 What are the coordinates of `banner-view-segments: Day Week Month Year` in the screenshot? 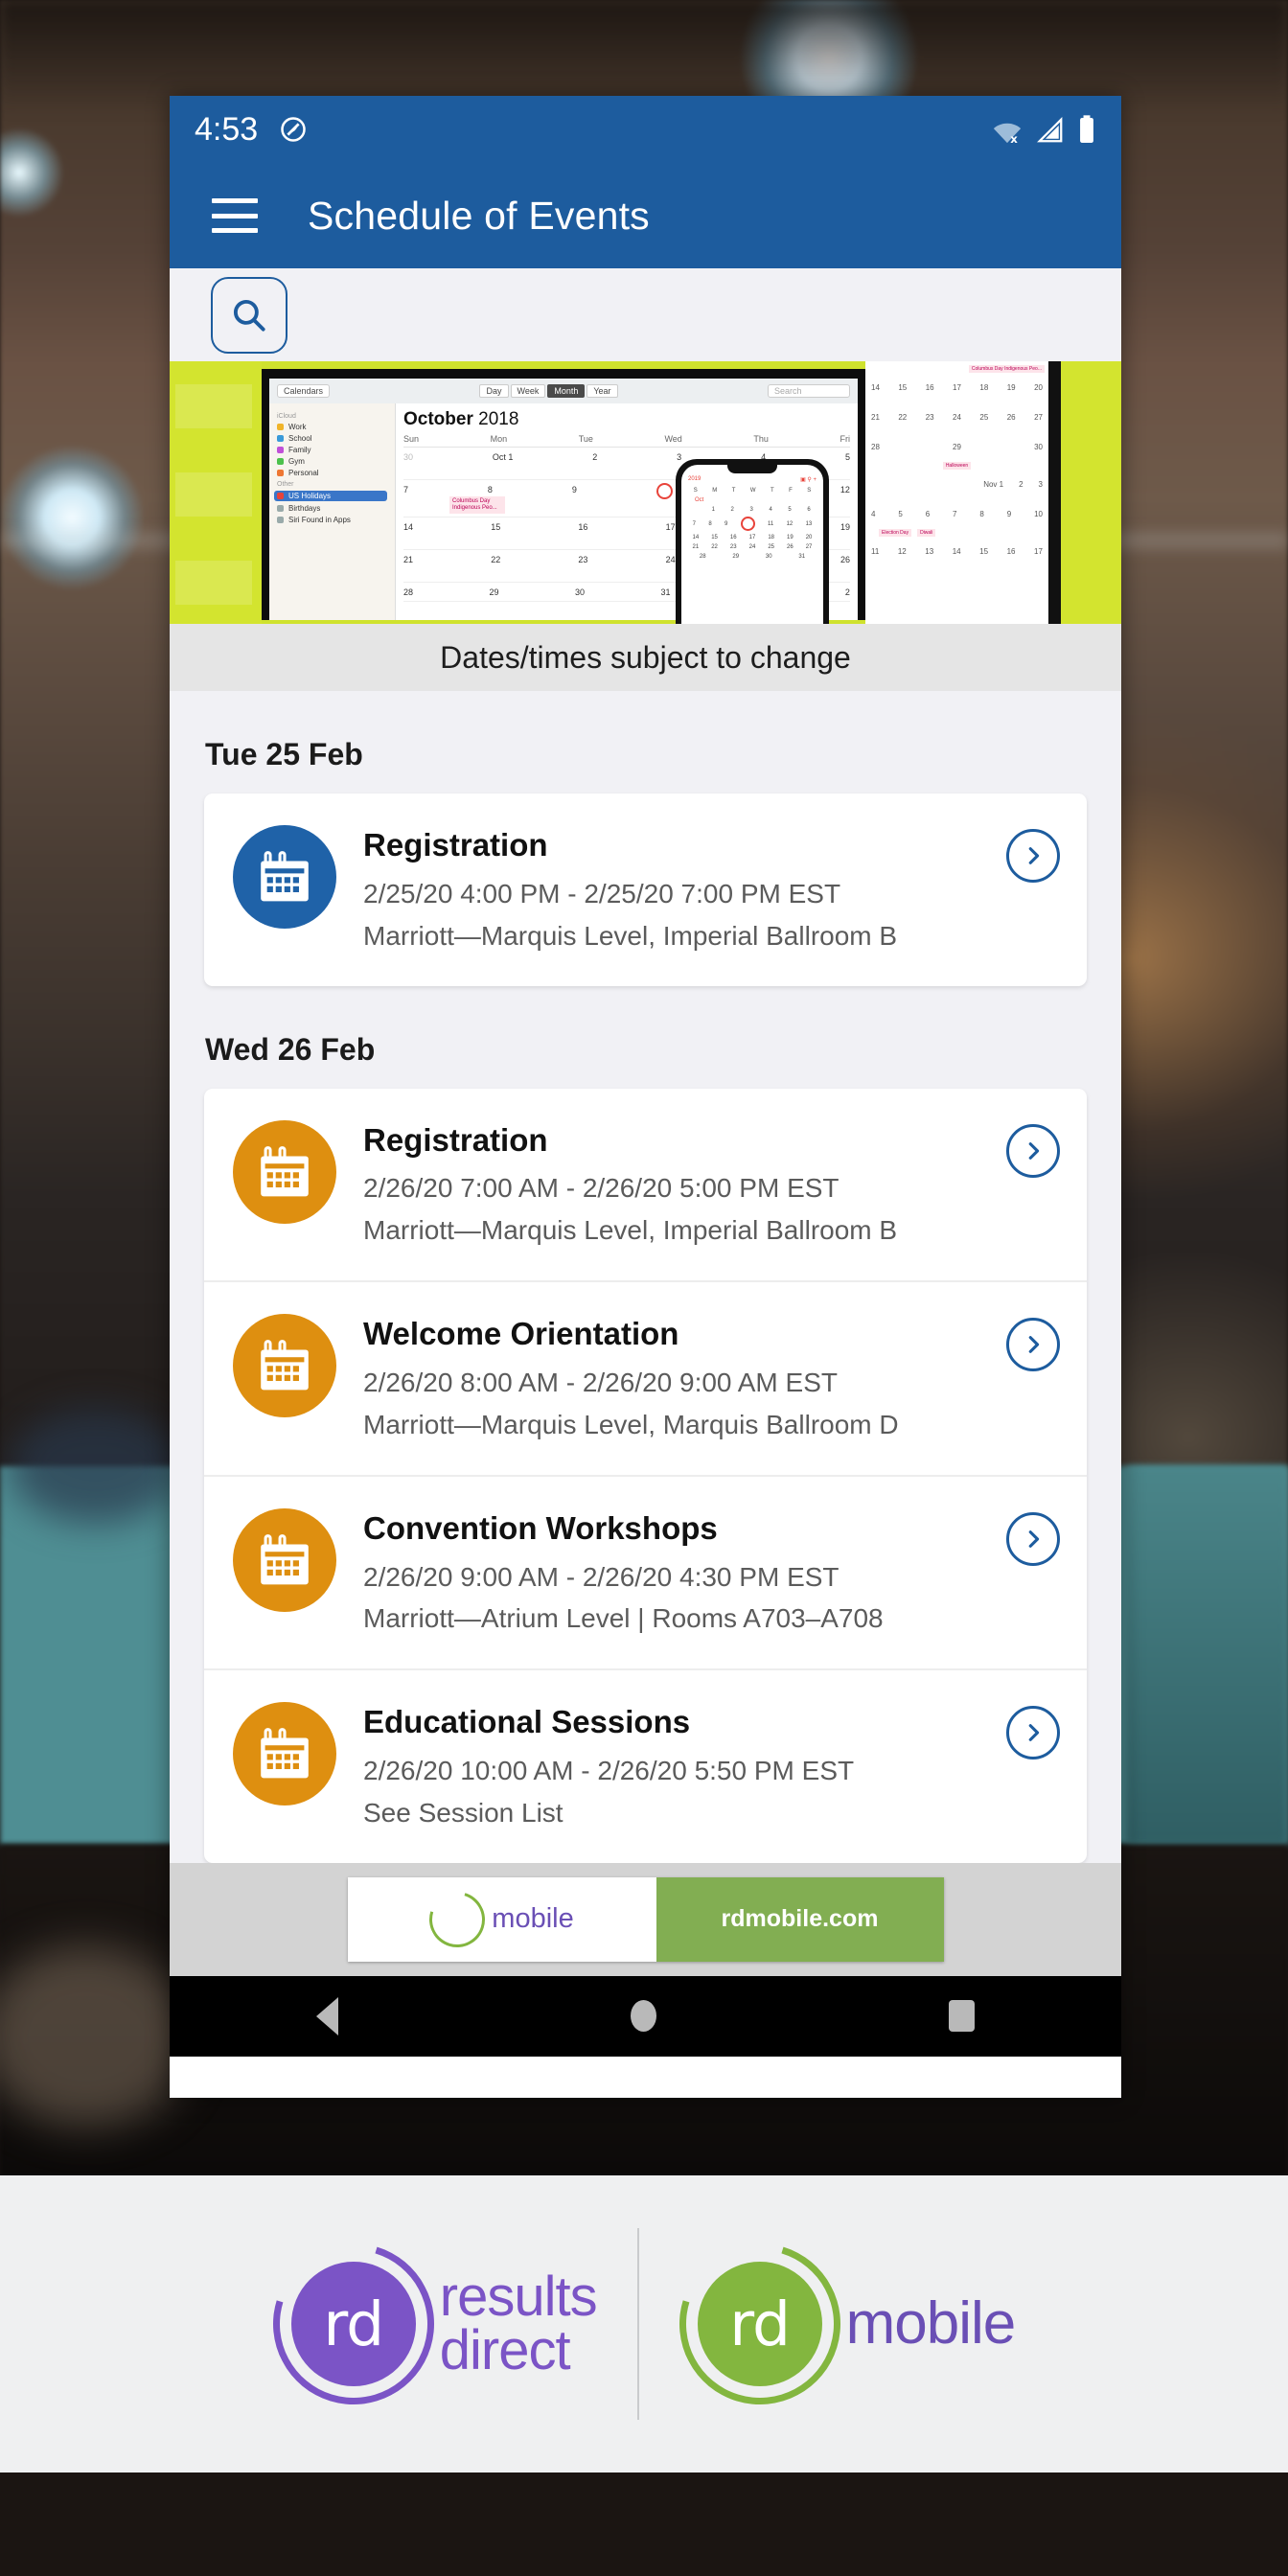 It's located at (548, 391).